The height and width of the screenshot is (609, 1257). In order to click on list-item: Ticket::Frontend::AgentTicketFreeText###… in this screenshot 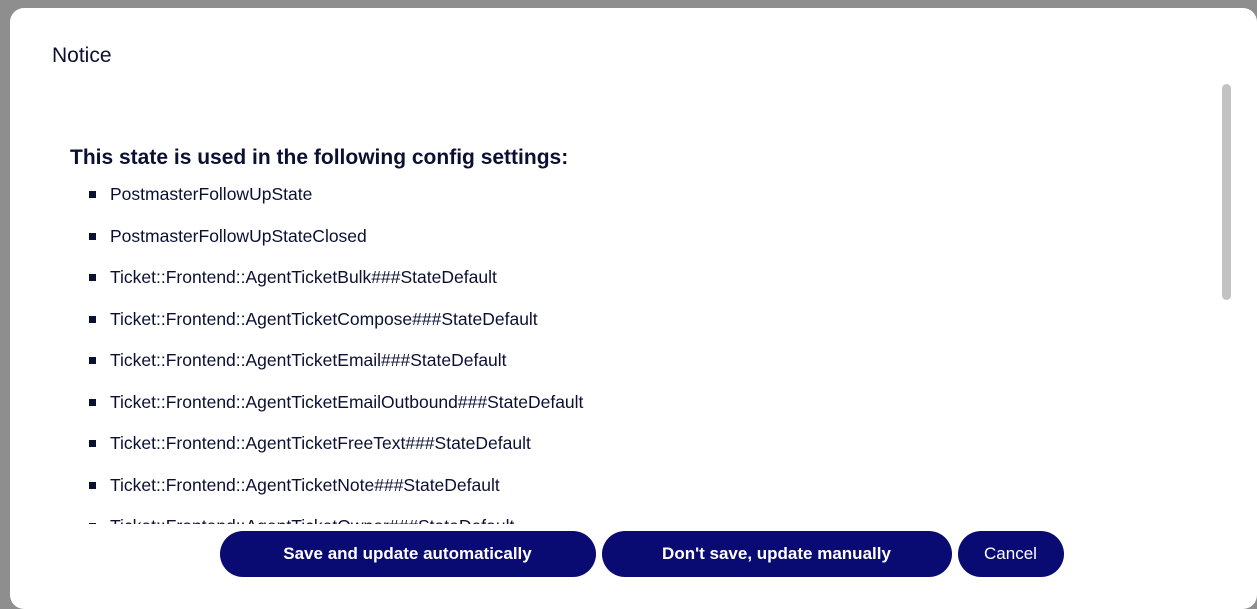, I will do `click(296, 450)`.